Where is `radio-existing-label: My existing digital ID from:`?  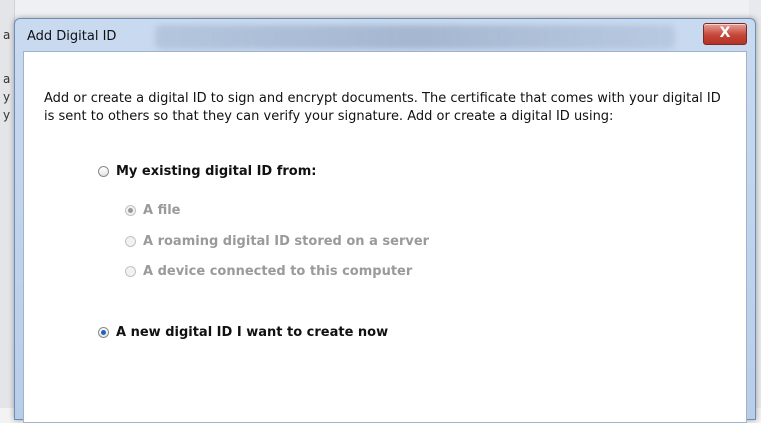
radio-existing-label: My existing digital ID from: is located at coordinates (216, 171).